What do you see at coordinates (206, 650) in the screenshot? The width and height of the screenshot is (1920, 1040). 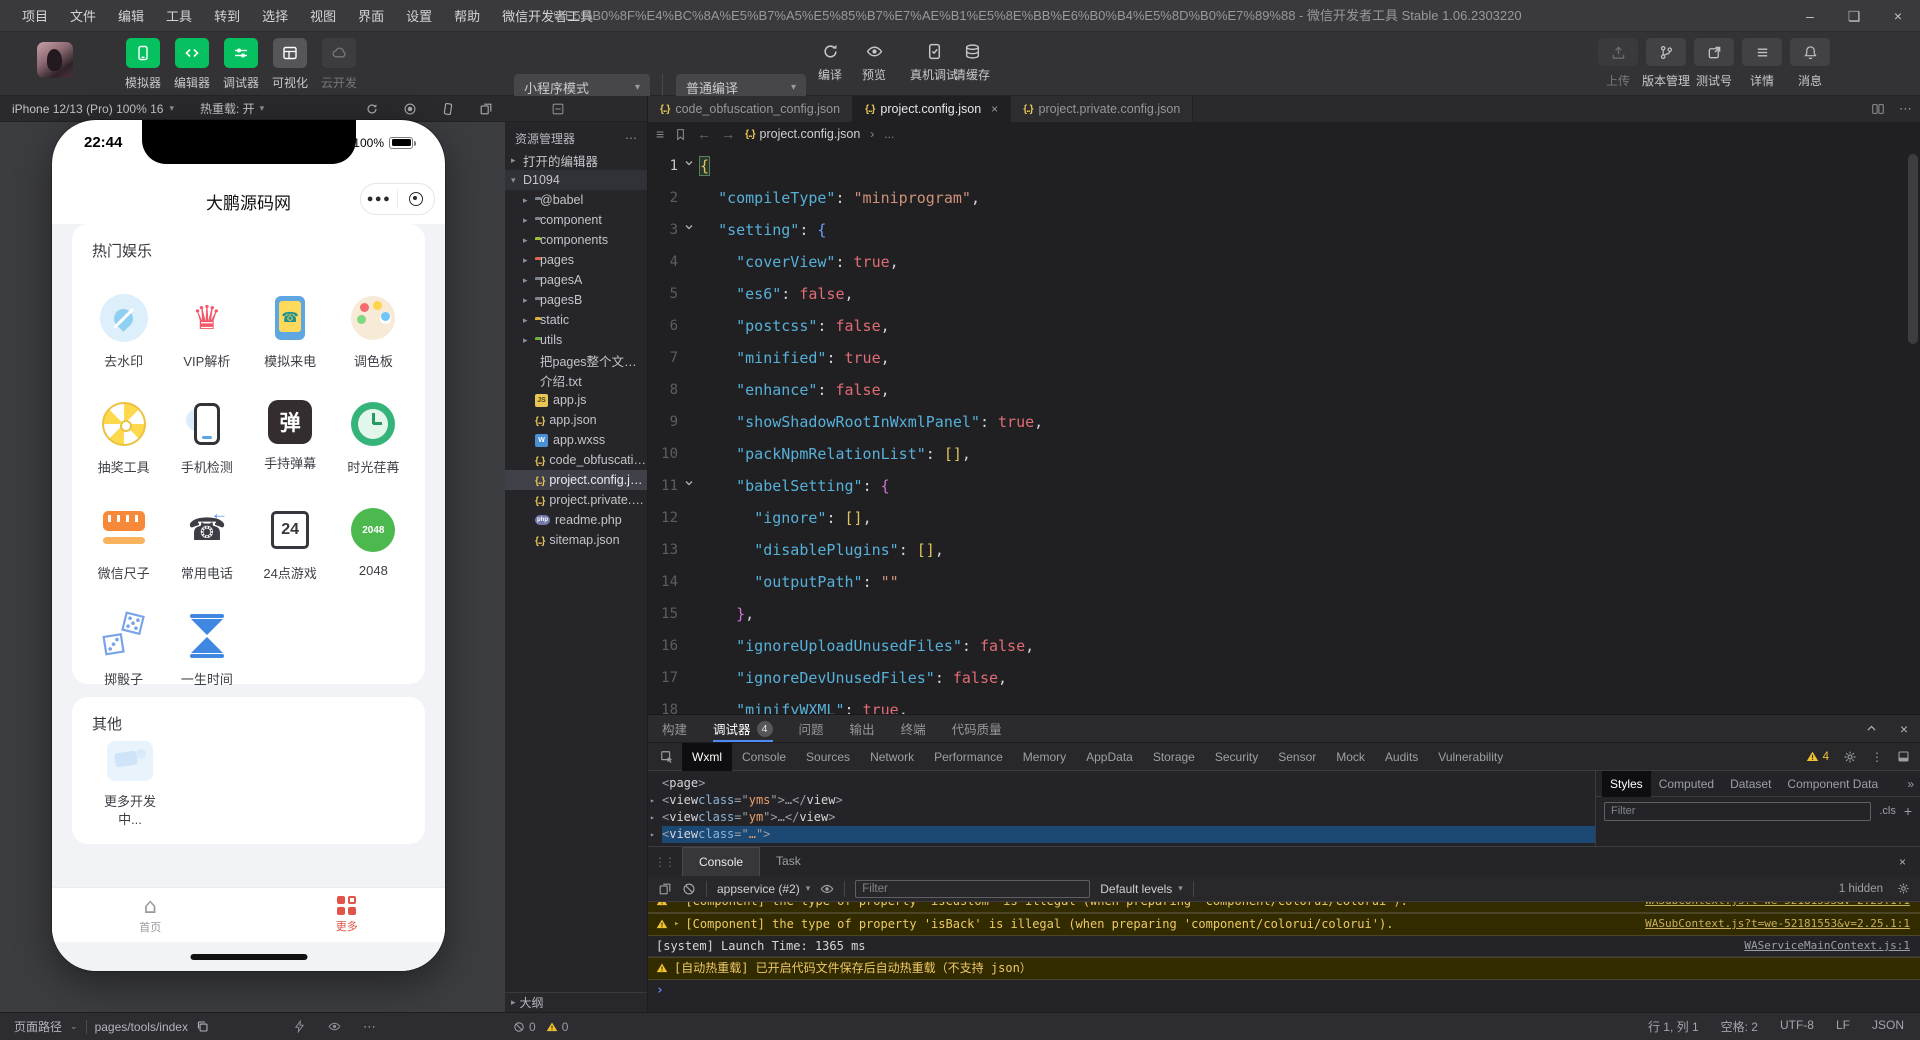 I see `app-grid-item: 一生时间` at bounding box center [206, 650].